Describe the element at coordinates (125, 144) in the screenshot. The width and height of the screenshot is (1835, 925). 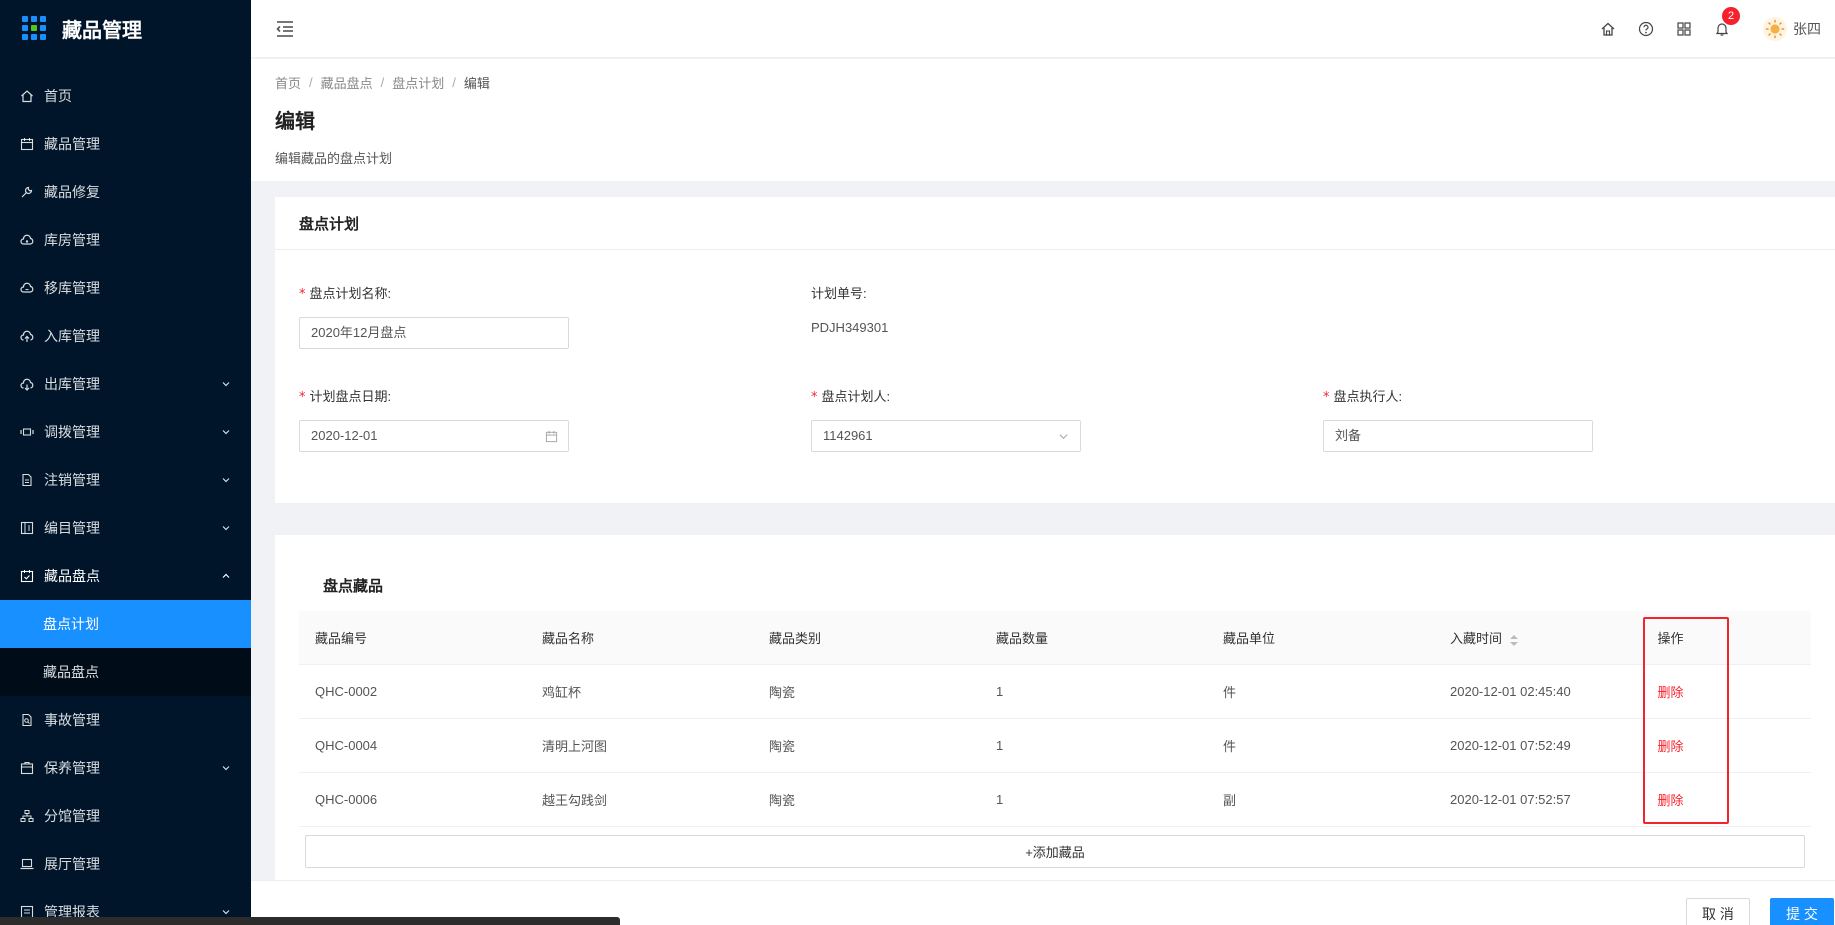
I see `sidebar-item-1: 藏品管理` at that location.